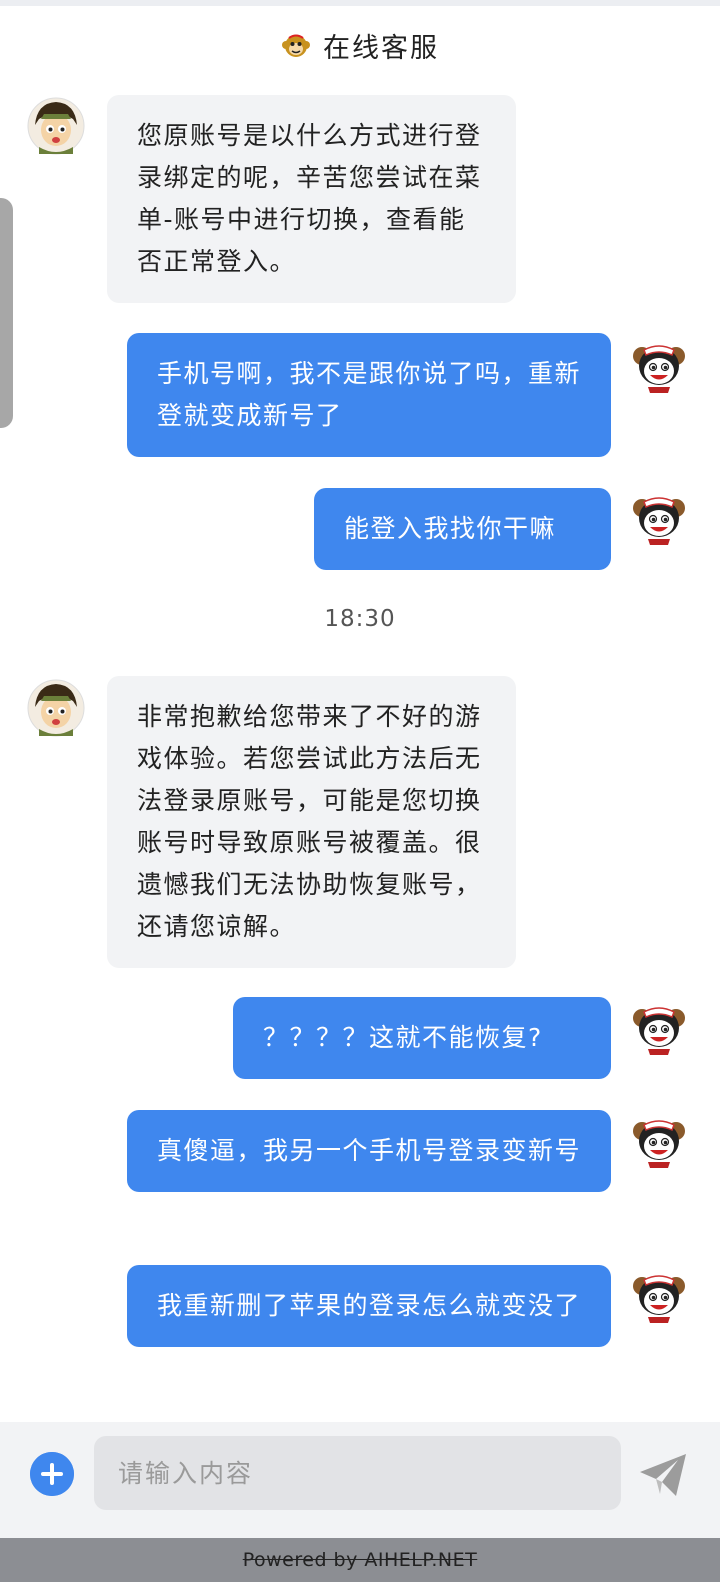 This screenshot has width=720, height=1582. I want to click on plus-icon, so click(52, 1474).